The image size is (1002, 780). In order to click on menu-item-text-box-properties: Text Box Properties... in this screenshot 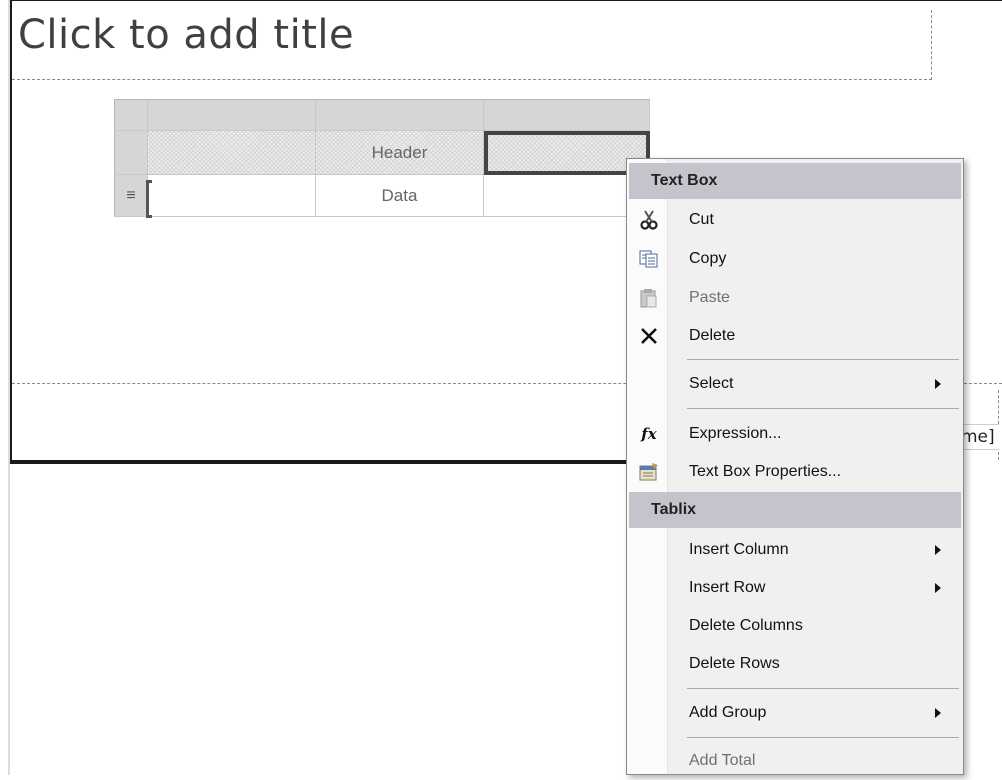, I will do `click(795, 472)`.